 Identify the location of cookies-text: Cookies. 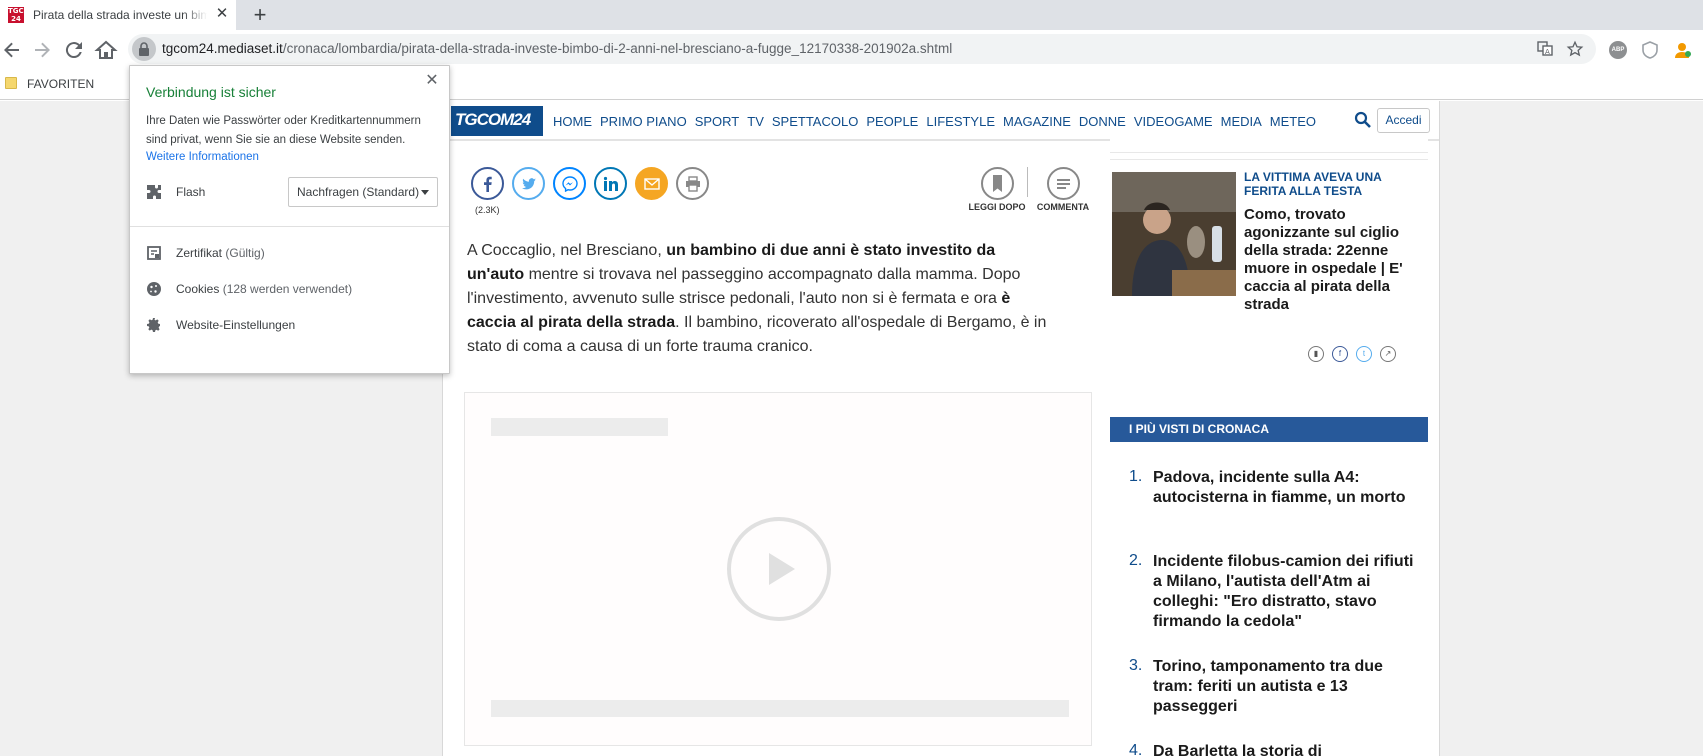
(198, 289).